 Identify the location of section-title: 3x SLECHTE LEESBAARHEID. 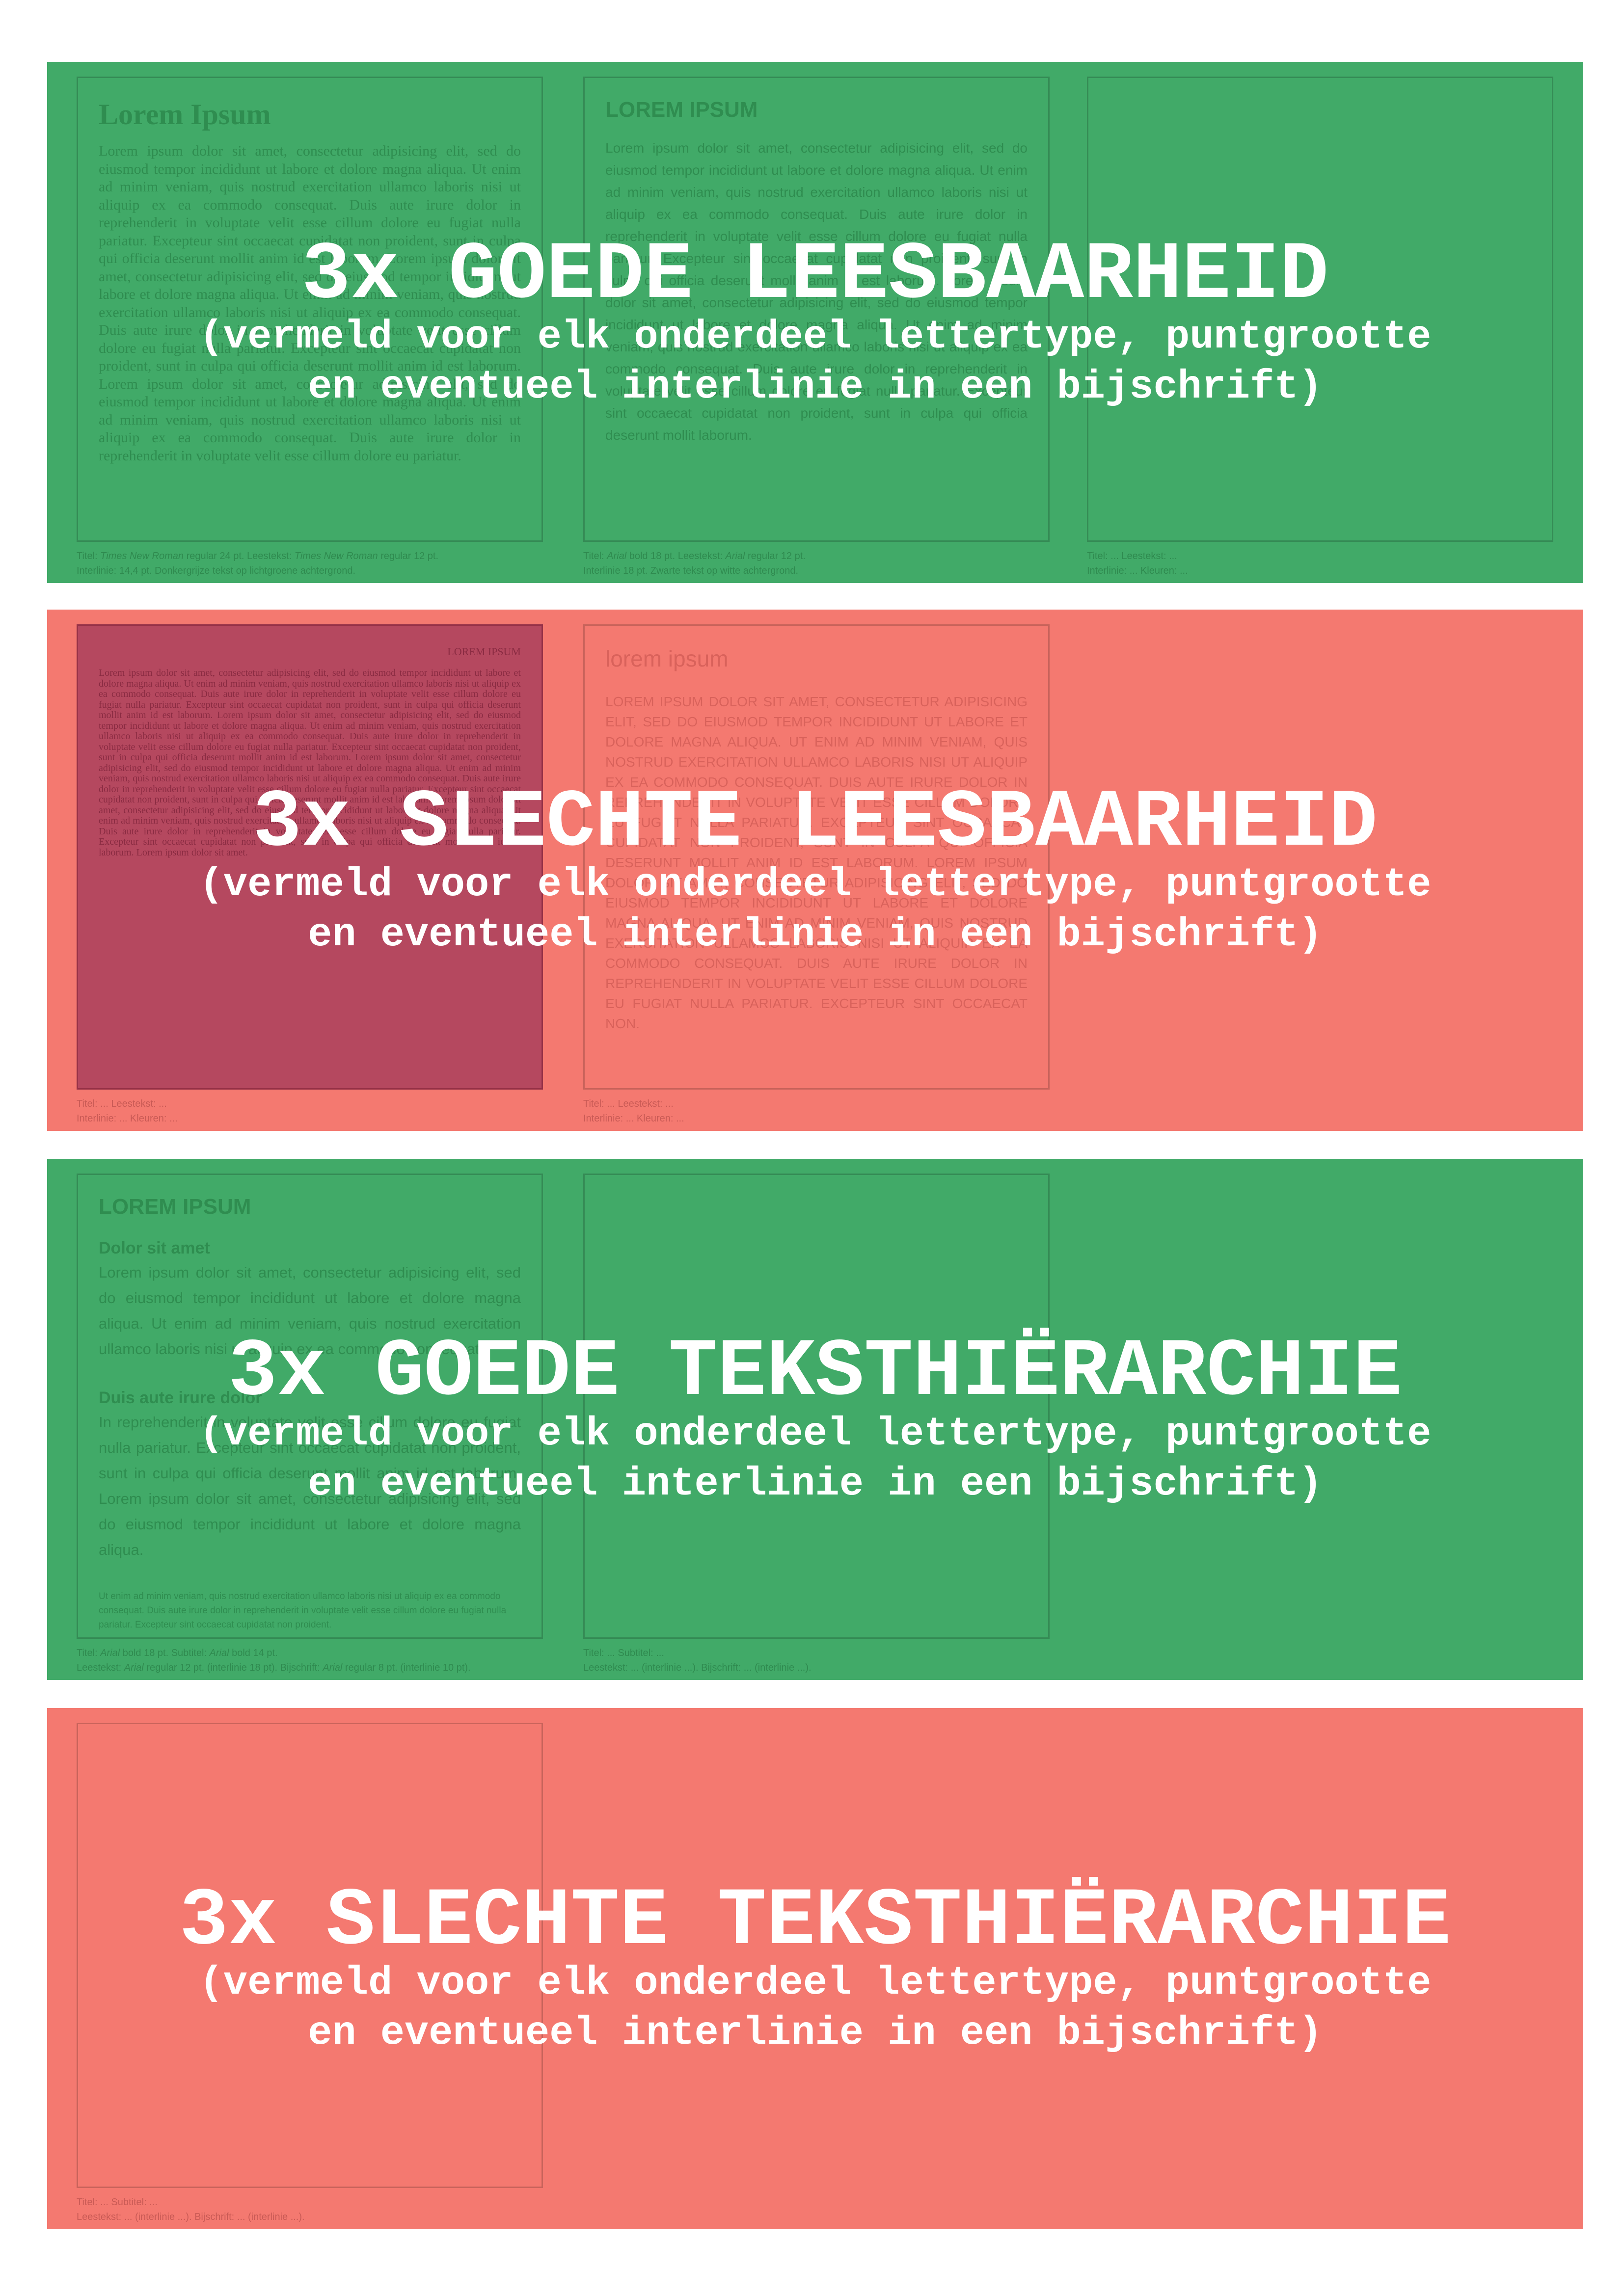
(815, 823).